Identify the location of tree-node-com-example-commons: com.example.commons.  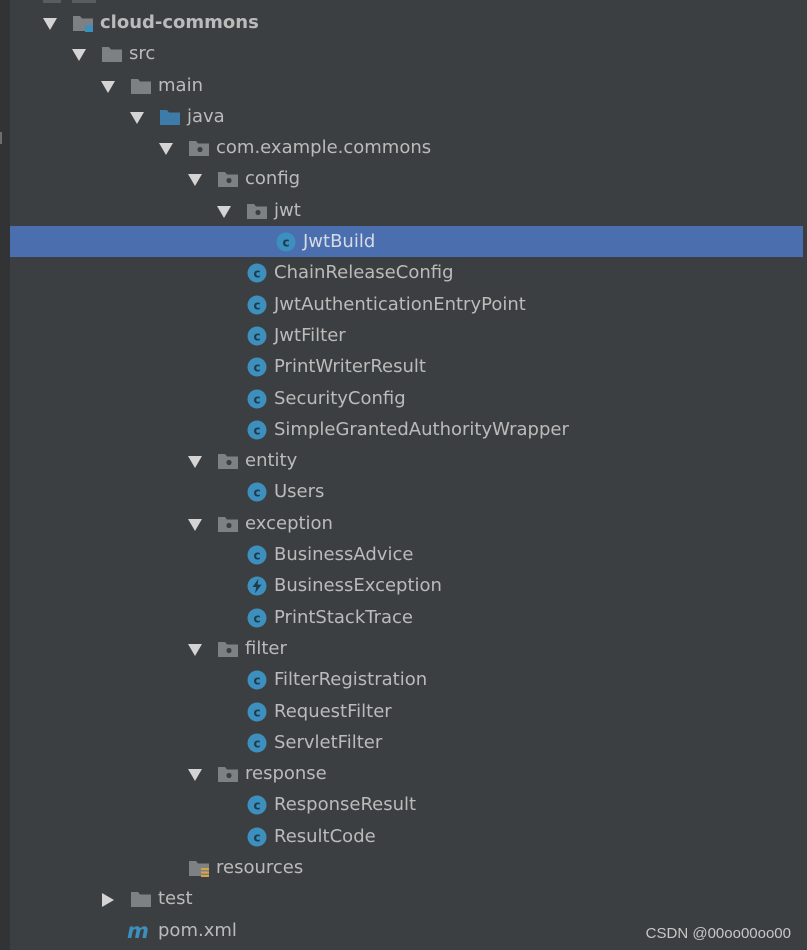
(406, 147).